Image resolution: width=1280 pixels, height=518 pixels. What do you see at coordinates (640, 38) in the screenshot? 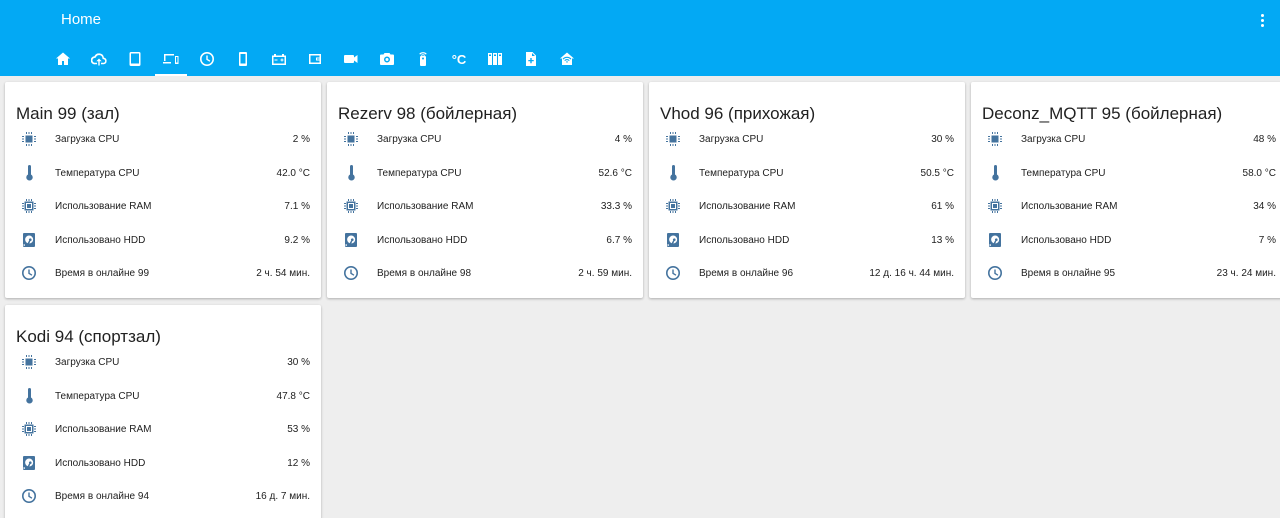
I see `app-toolbar: Home °C` at bounding box center [640, 38].